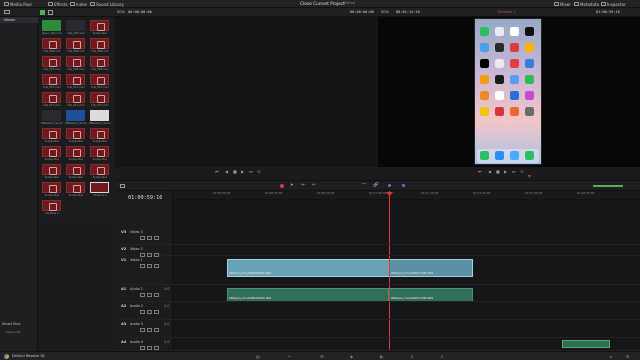  I want to click on timeline-timecode-display: 01:00:59:16, so click(145, 198).